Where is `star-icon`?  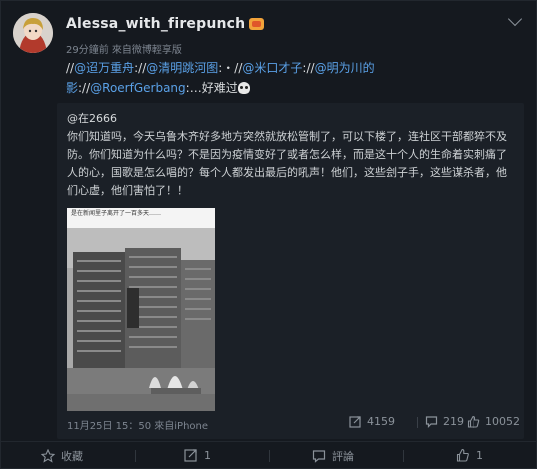
star-icon is located at coordinates (48, 456).